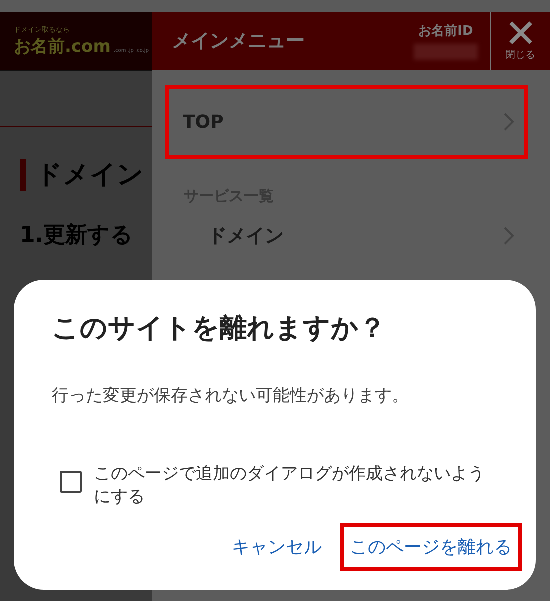 The image size is (550, 601). Describe the element at coordinates (346, 122) in the screenshot. I see `menu-item: TOP` at that location.